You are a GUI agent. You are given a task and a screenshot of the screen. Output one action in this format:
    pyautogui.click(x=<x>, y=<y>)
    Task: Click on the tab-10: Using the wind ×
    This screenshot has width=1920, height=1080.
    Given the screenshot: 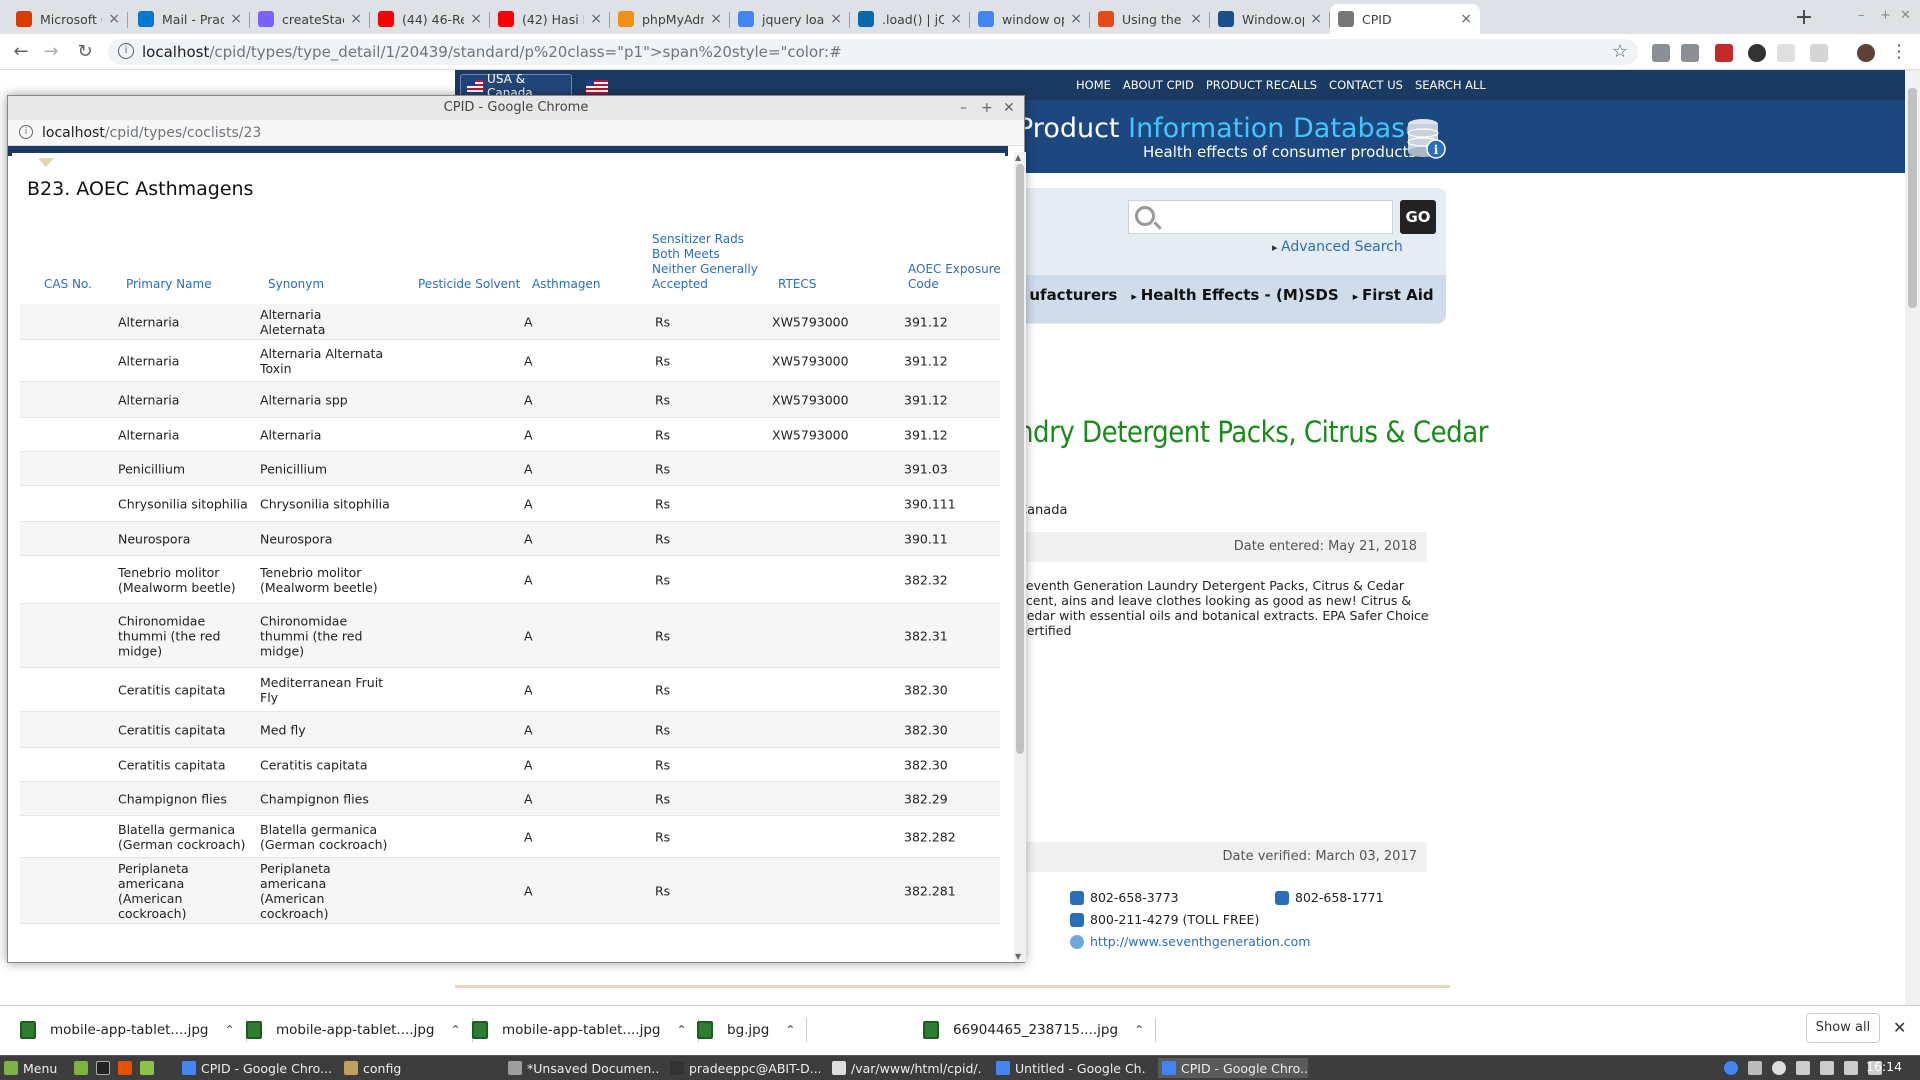 What is the action you would take?
    pyautogui.click(x=1150, y=19)
    